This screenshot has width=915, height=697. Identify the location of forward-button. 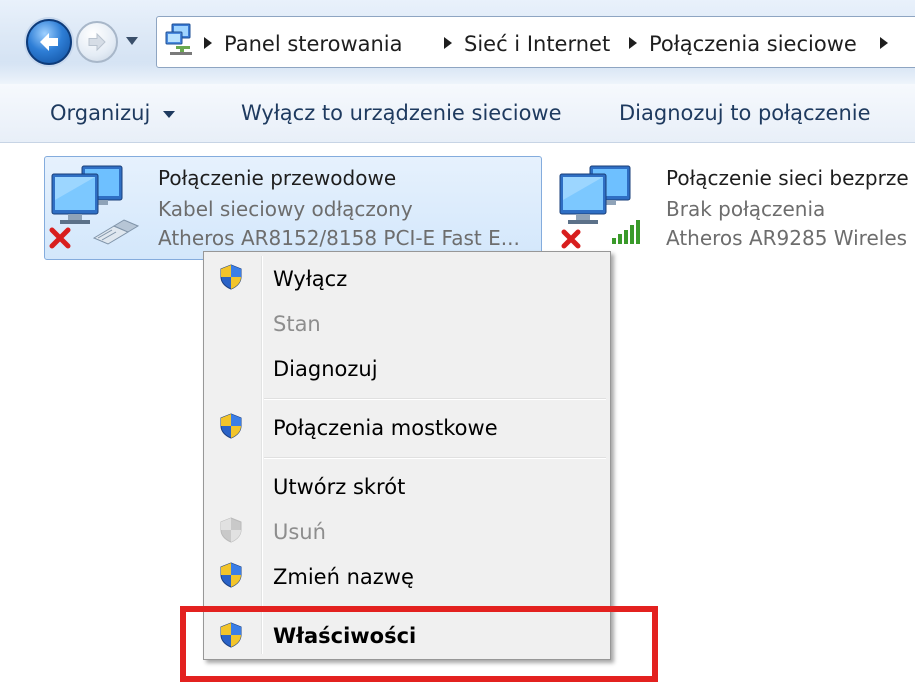
(97, 42).